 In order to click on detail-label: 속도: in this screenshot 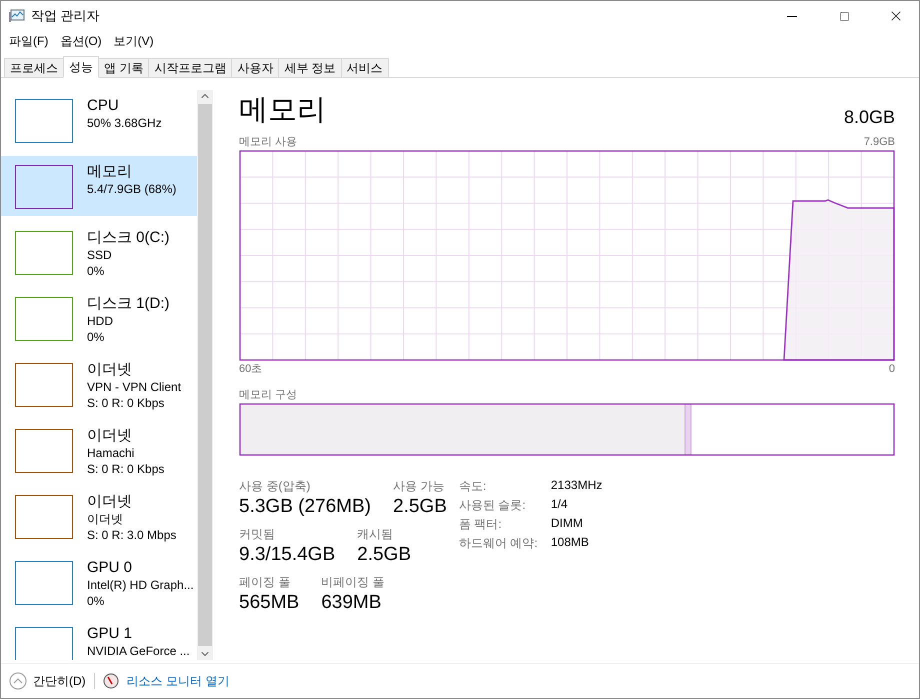, I will do `click(473, 486)`.